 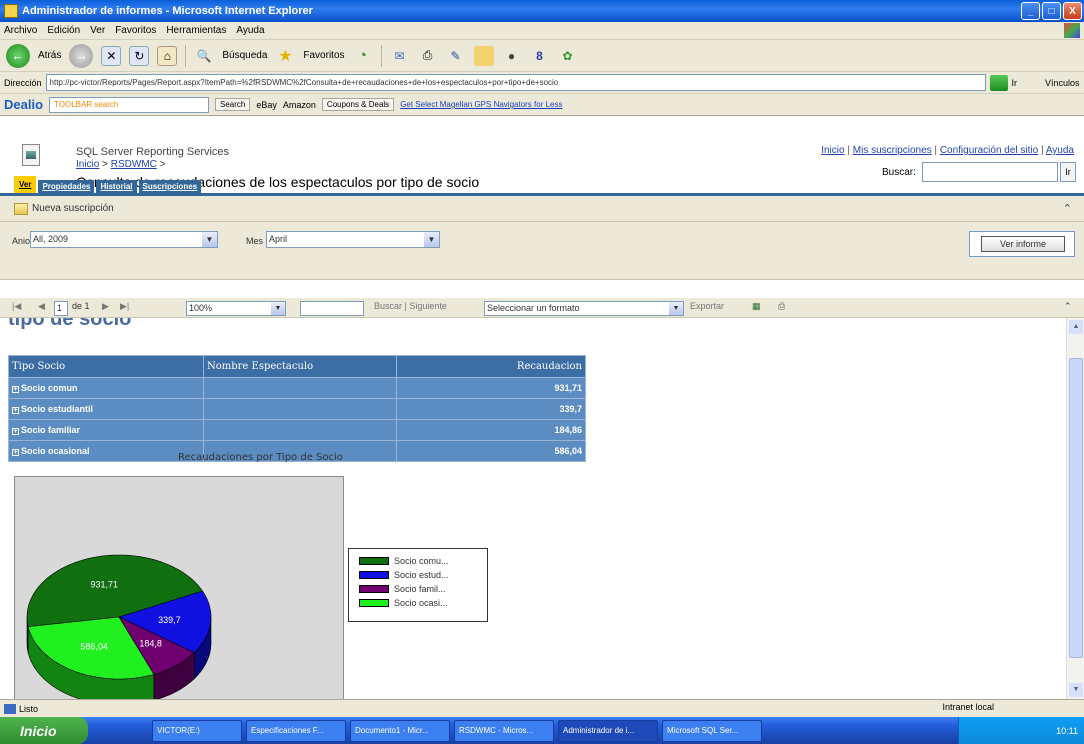 I want to click on ebay-link: eBay, so click(x=266, y=105).